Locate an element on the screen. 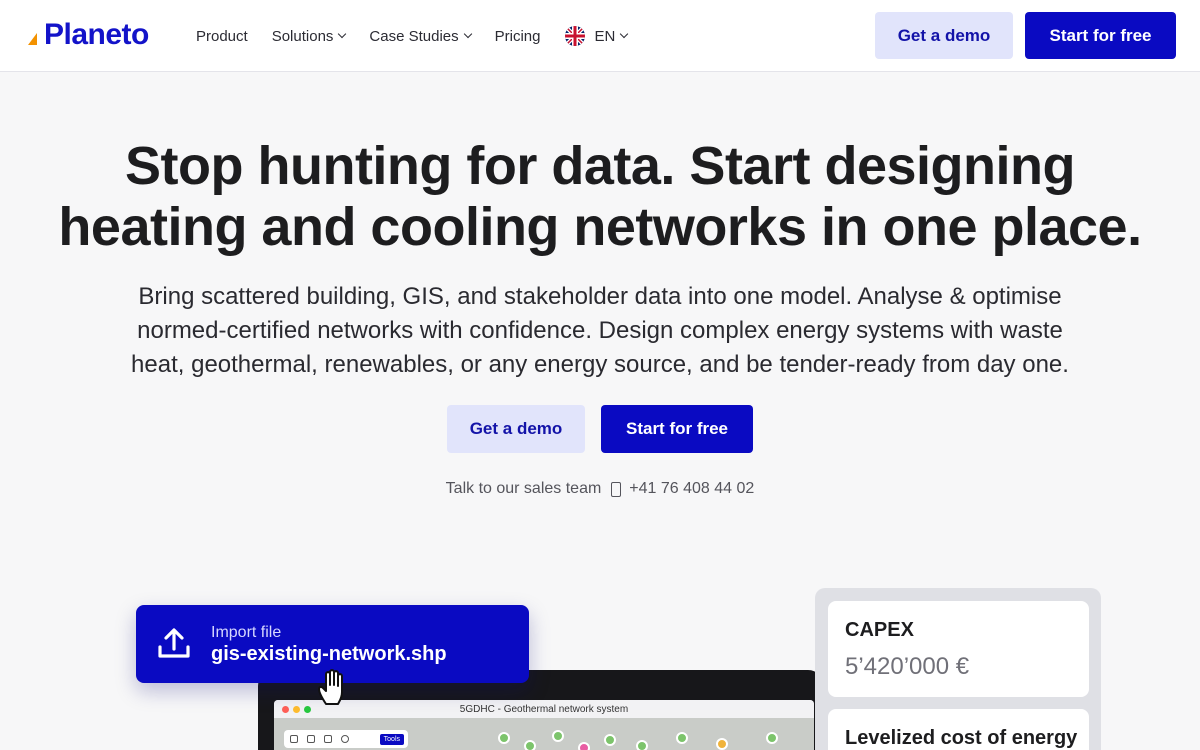 The image size is (1200, 750). app-screen: 5GDHC - Geothermal network system Tools is located at coordinates (544, 725).